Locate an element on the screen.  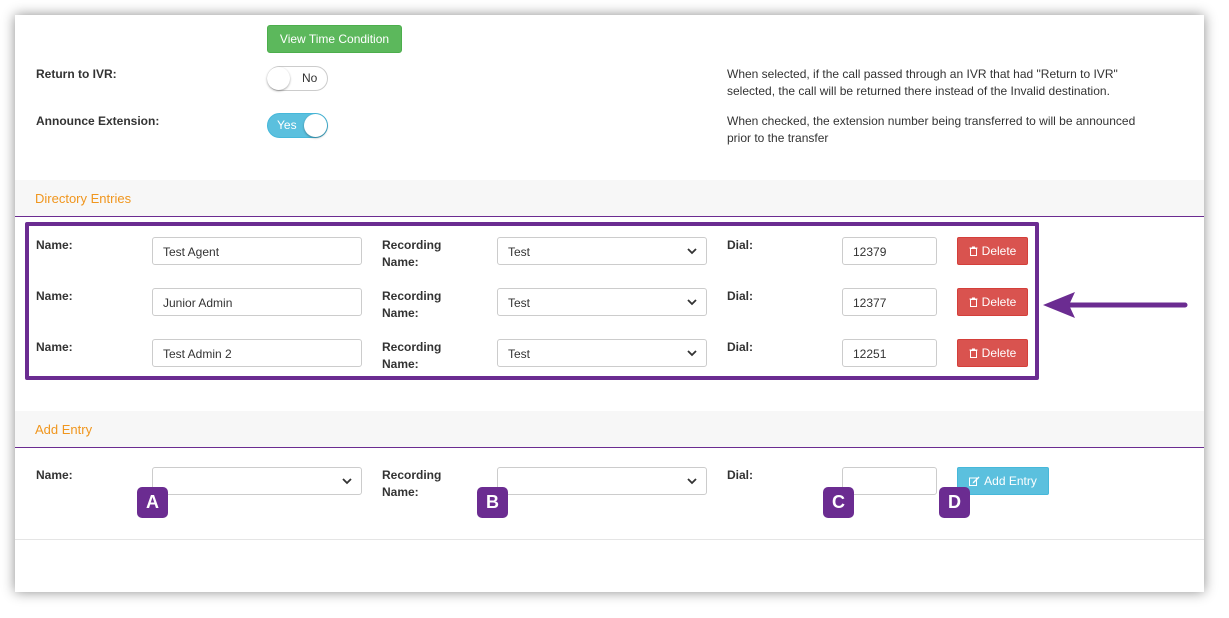
callout-badge-b: B is located at coordinates (492, 502).